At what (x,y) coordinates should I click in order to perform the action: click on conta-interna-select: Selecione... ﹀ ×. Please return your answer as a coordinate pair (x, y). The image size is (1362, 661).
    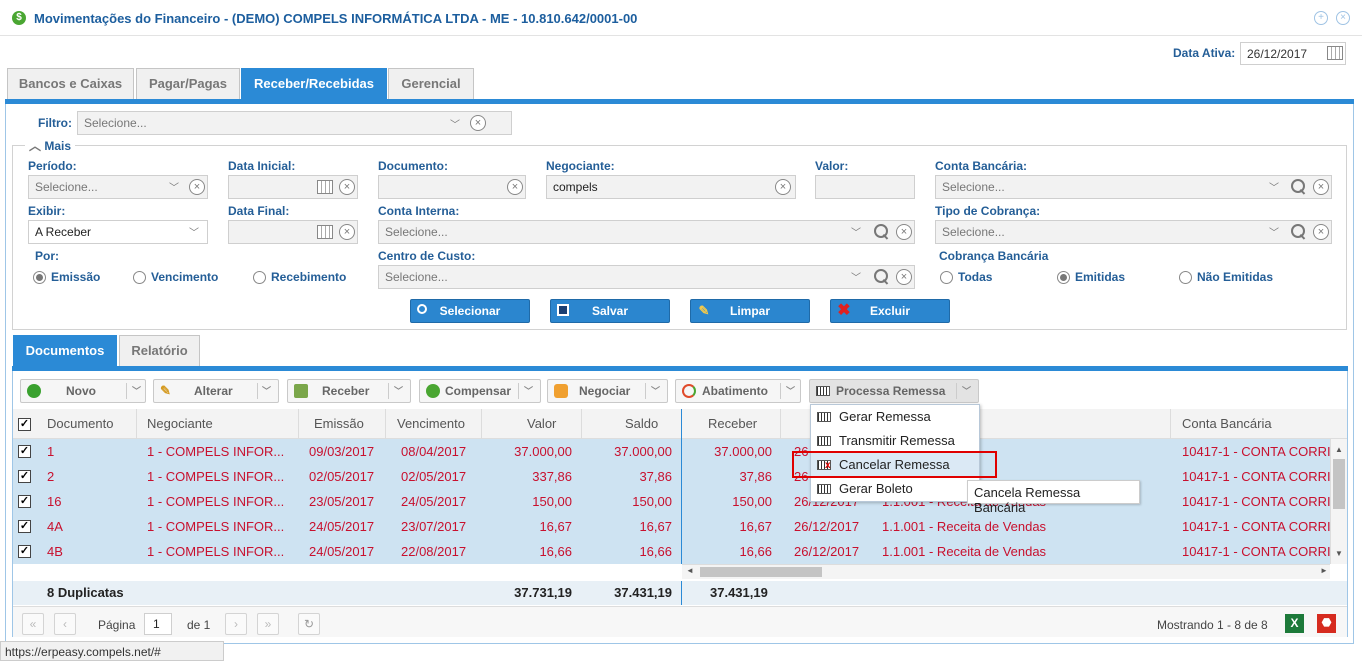
    Looking at the image, I should click on (646, 232).